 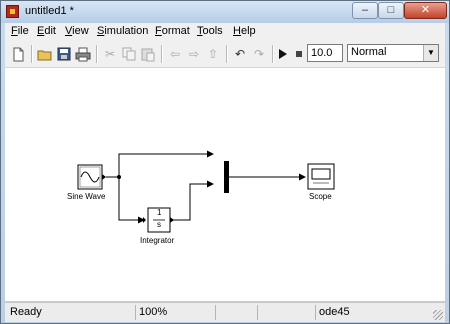 What do you see at coordinates (26, 312) in the screenshot?
I see `status-text: Ready` at bounding box center [26, 312].